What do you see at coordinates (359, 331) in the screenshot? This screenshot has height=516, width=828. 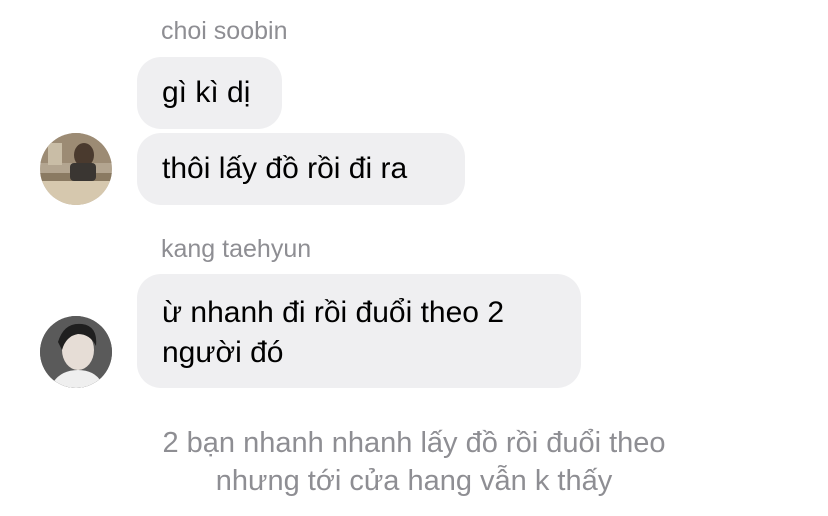 I see `message-bubble: ừ nhanh đi rồi đuổi theo 2 người đó` at bounding box center [359, 331].